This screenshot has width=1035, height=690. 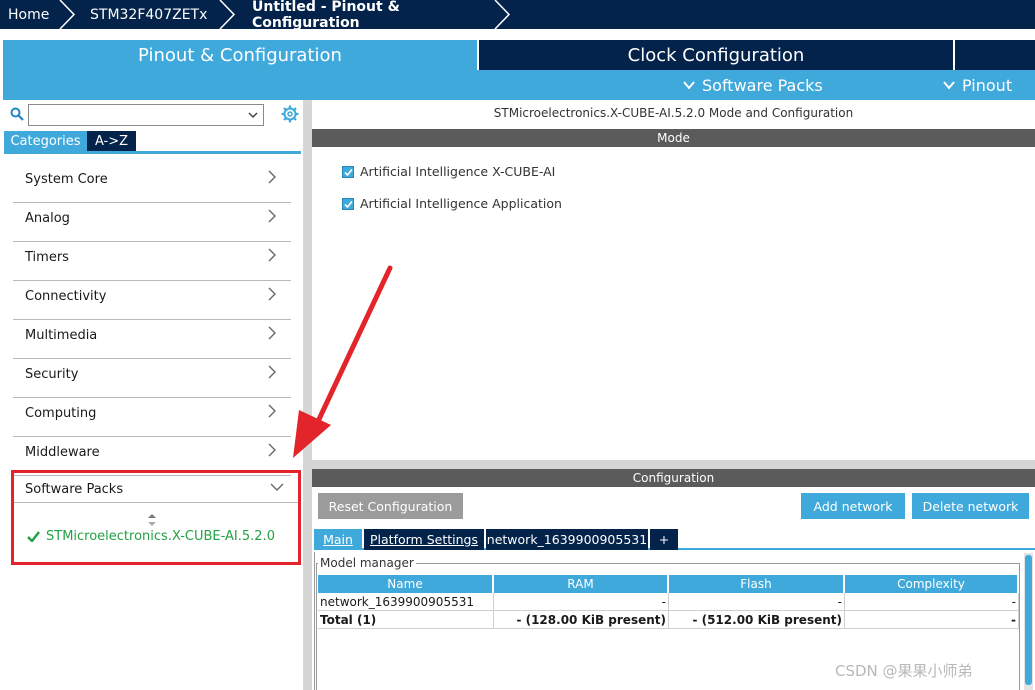 What do you see at coordinates (152, 183) in the screenshot?
I see `category-system-core: System Core` at bounding box center [152, 183].